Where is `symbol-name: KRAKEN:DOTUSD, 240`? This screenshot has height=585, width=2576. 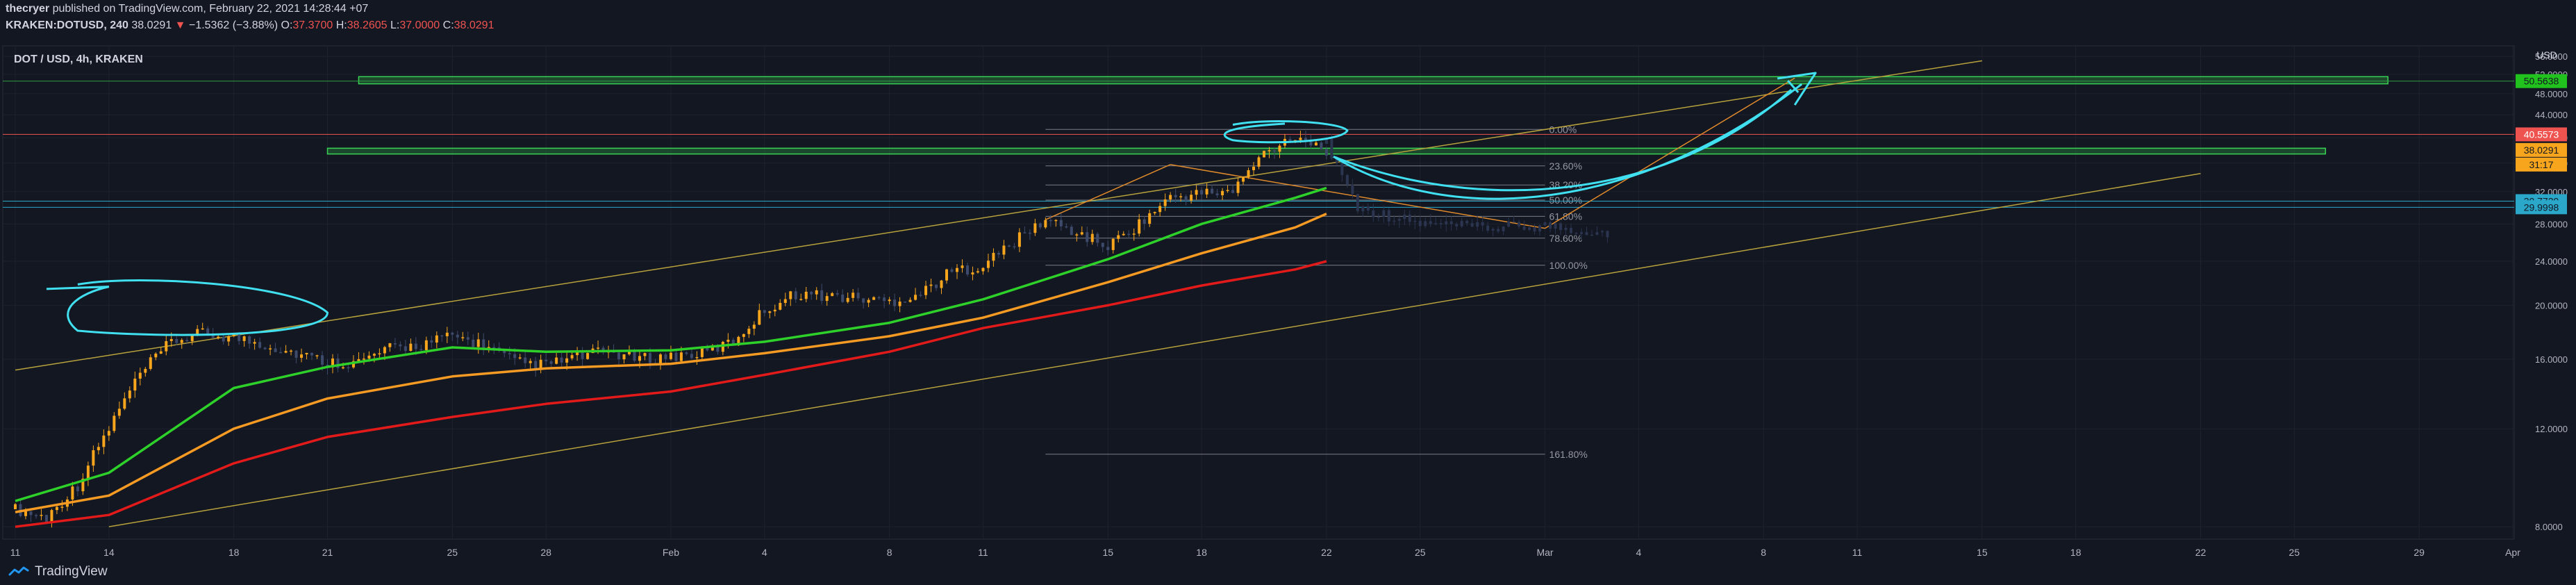
symbol-name: KRAKEN:DOTUSD, 240 is located at coordinates (67, 25).